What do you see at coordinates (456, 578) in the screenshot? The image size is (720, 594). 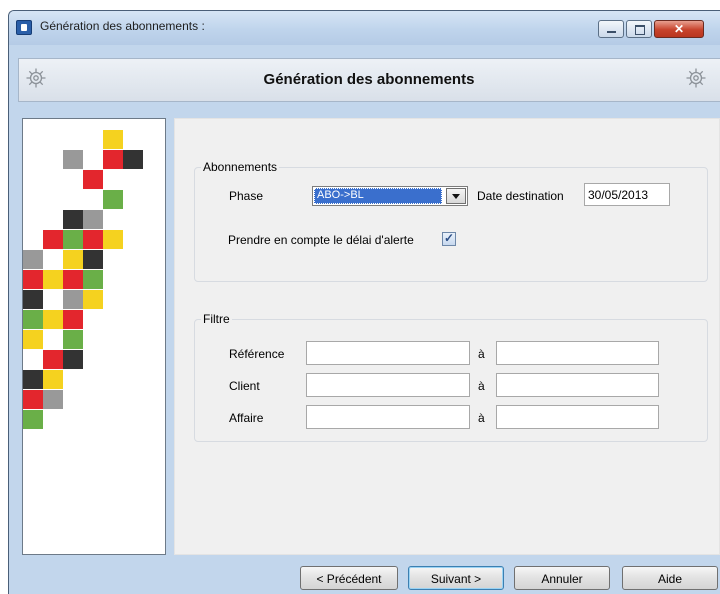 I see `next-button: Suivant >` at bounding box center [456, 578].